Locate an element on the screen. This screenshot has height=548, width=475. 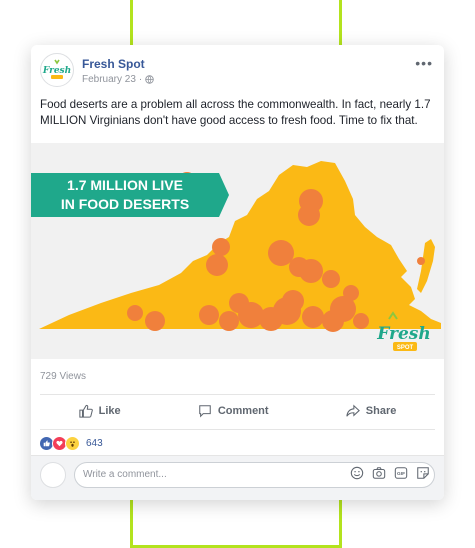
reactions-summary: 643 is located at coordinates (71, 443).